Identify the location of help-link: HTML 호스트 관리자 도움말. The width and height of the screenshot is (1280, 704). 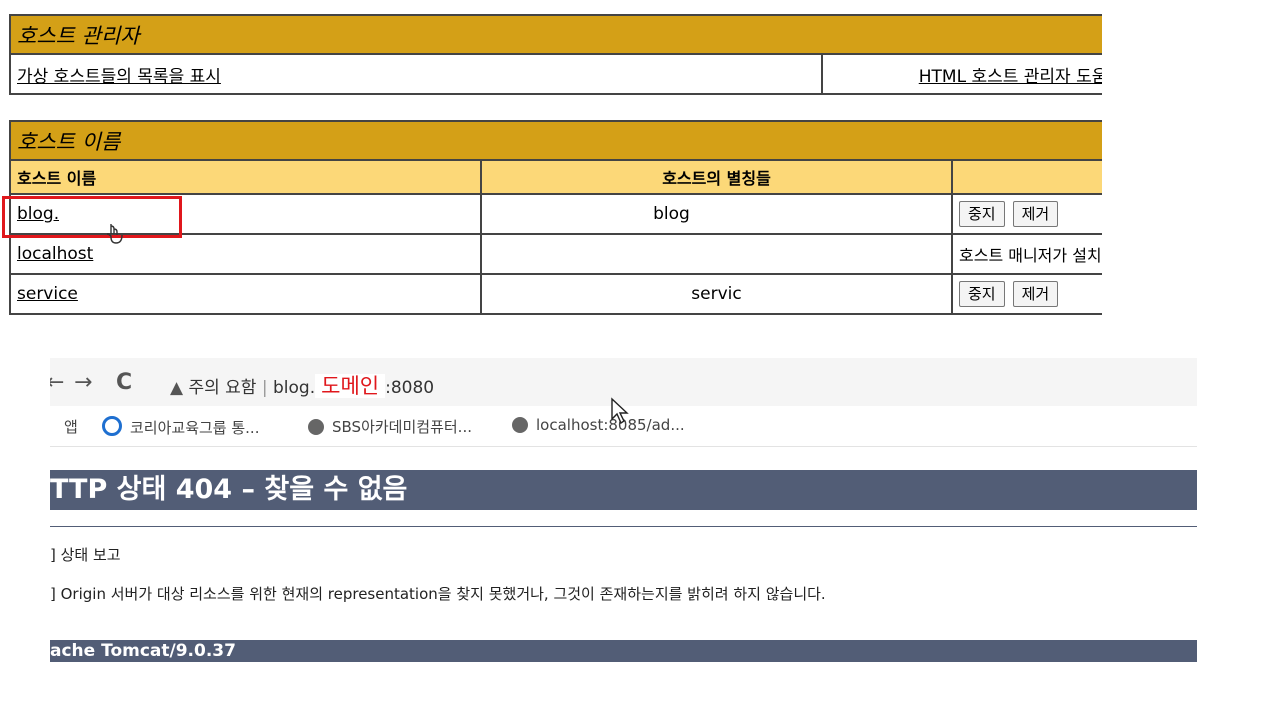
(1010, 77).